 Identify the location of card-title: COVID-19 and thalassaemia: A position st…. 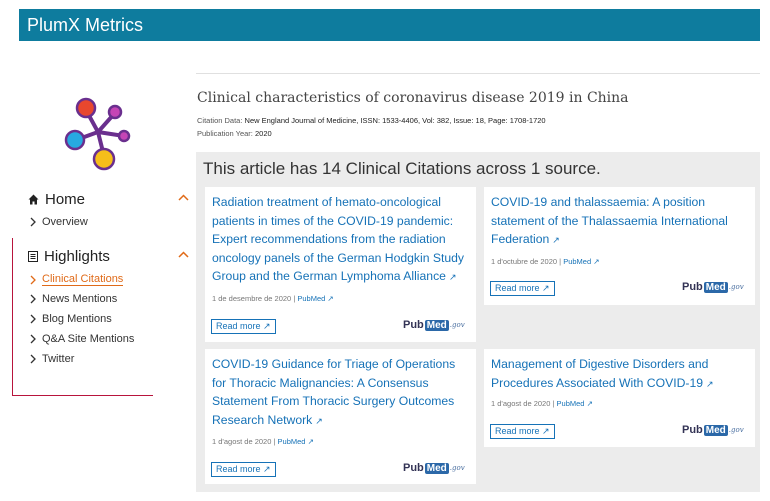
(609, 220).